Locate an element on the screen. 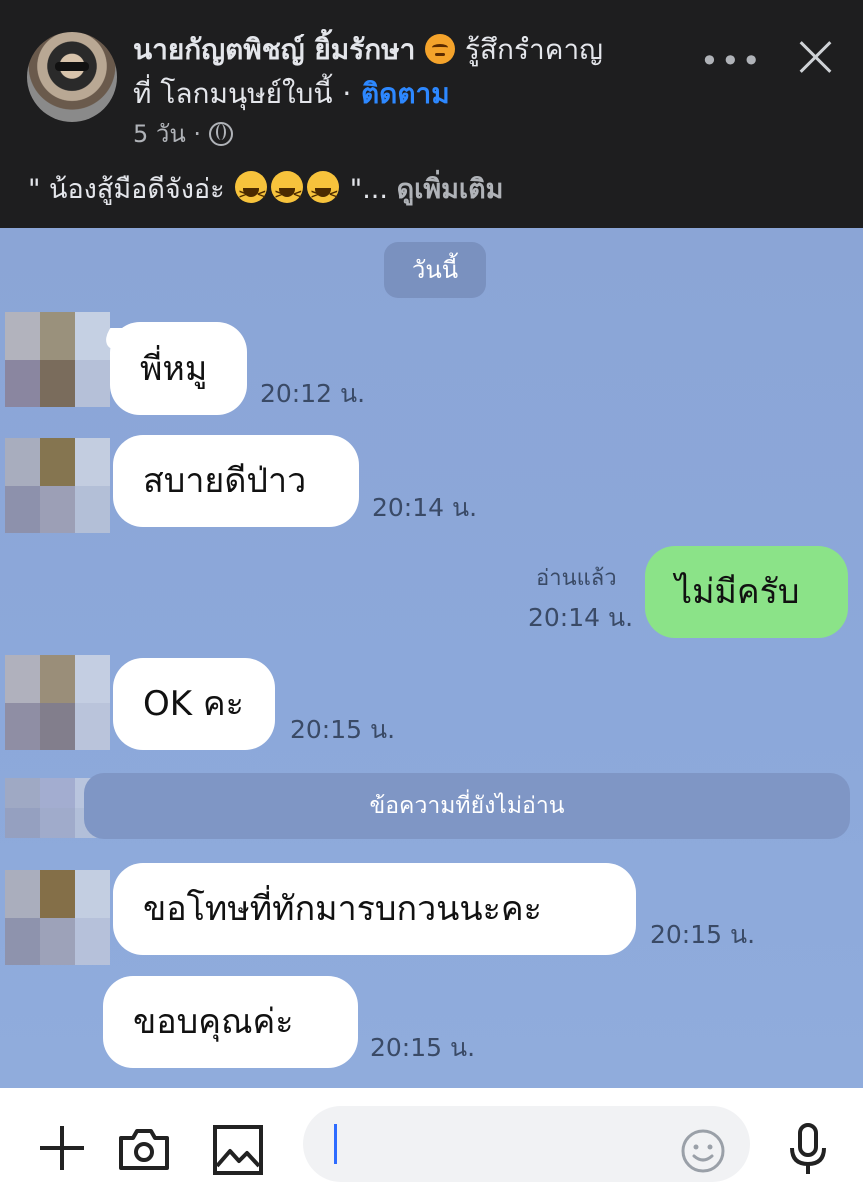 This screenshot has height=1200, width=863. outgoing-message-bubble: ไม่มีครับ is located at coordinates (746, 592).